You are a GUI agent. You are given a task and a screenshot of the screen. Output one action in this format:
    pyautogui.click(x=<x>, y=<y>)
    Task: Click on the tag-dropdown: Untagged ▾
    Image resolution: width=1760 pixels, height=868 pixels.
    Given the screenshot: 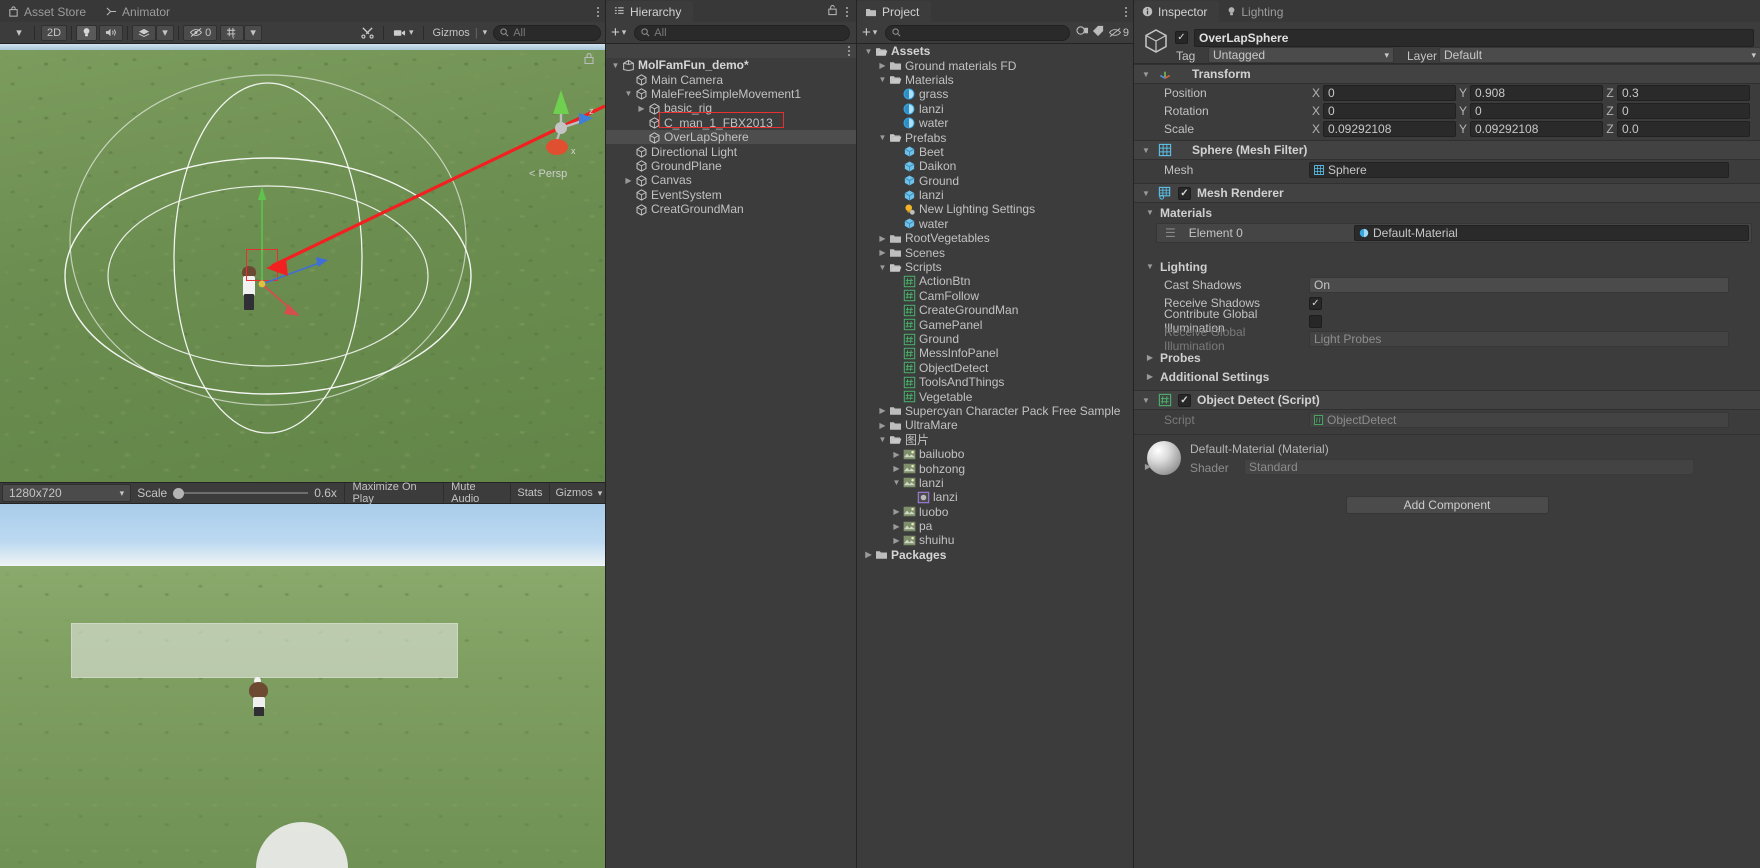 What is the action you would take?
    pyautogui.click(x=1301, y=55)
    